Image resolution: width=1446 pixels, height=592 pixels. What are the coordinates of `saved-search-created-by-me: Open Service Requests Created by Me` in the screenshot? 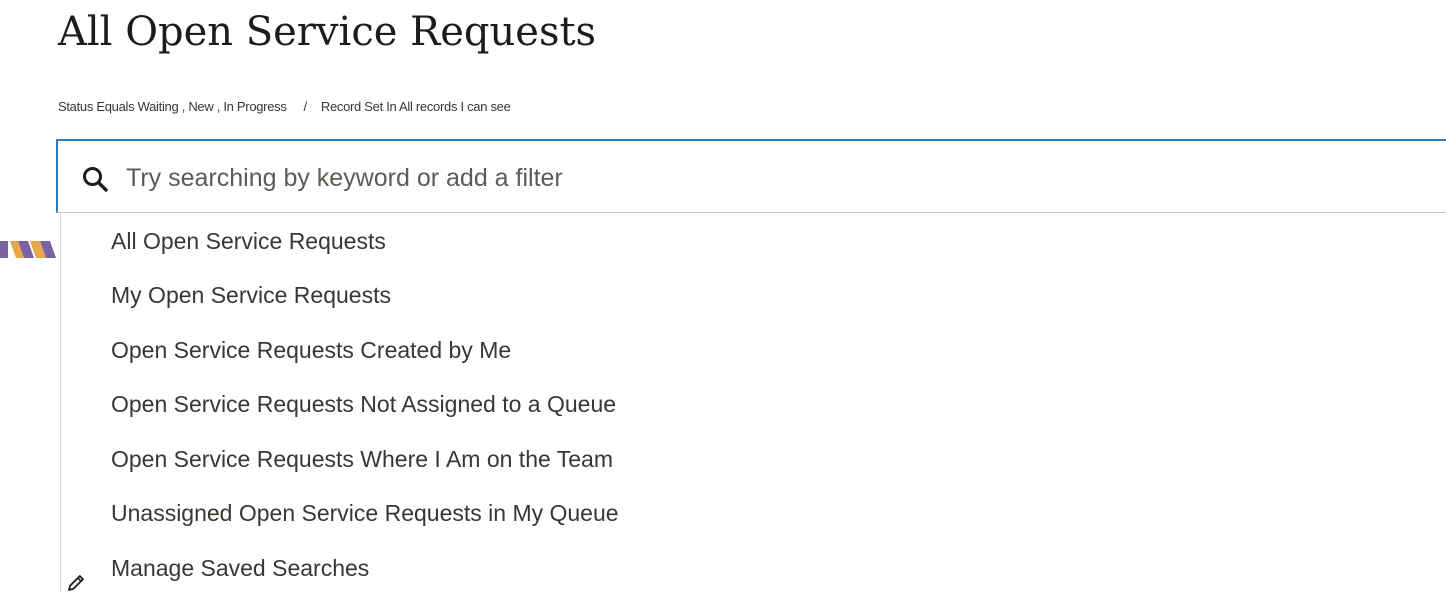 It's located at (753, 350).